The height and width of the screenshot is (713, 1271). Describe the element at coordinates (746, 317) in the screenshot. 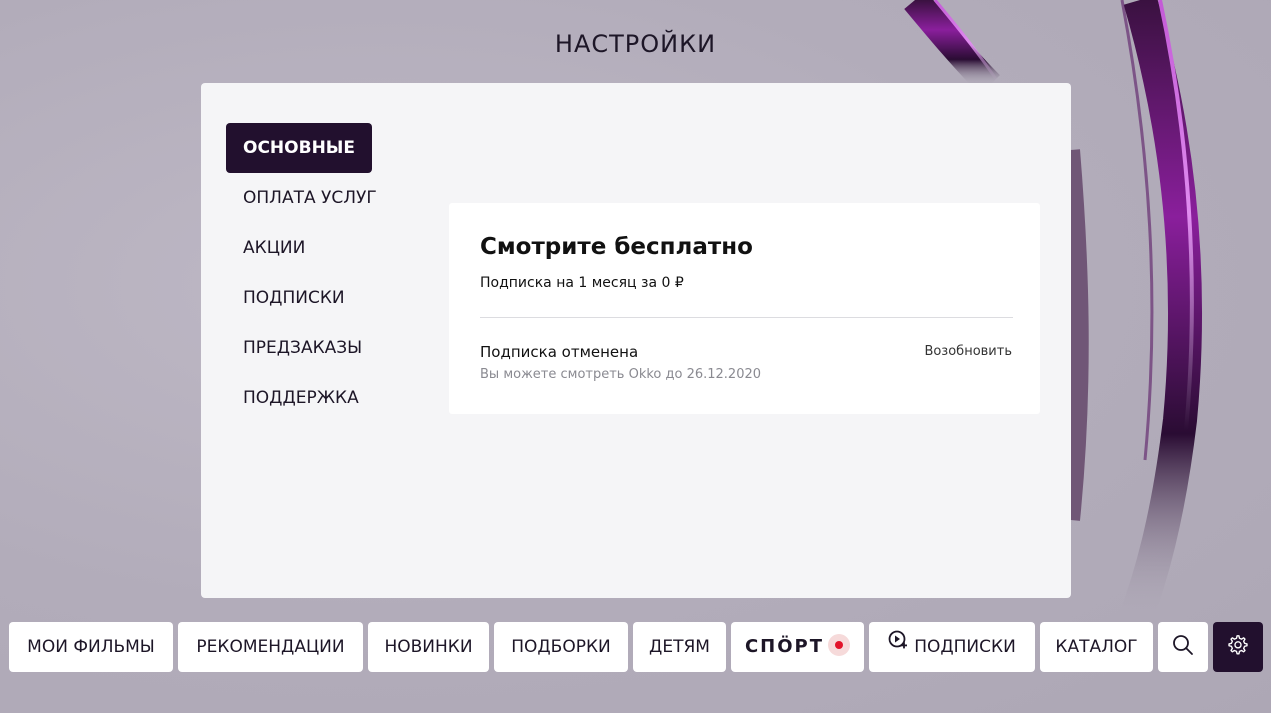

I see `card-divider` at that location.